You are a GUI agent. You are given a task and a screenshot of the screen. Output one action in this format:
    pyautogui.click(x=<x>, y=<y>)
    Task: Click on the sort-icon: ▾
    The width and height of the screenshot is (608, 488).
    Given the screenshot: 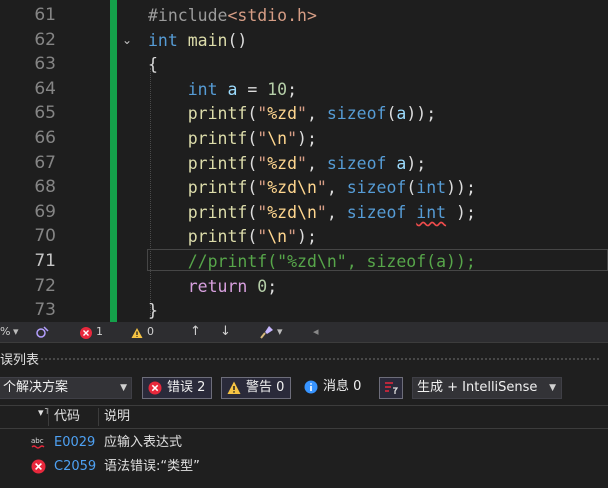 What is the action you would take?
    pyautogui.click(x=41, y=413)
    